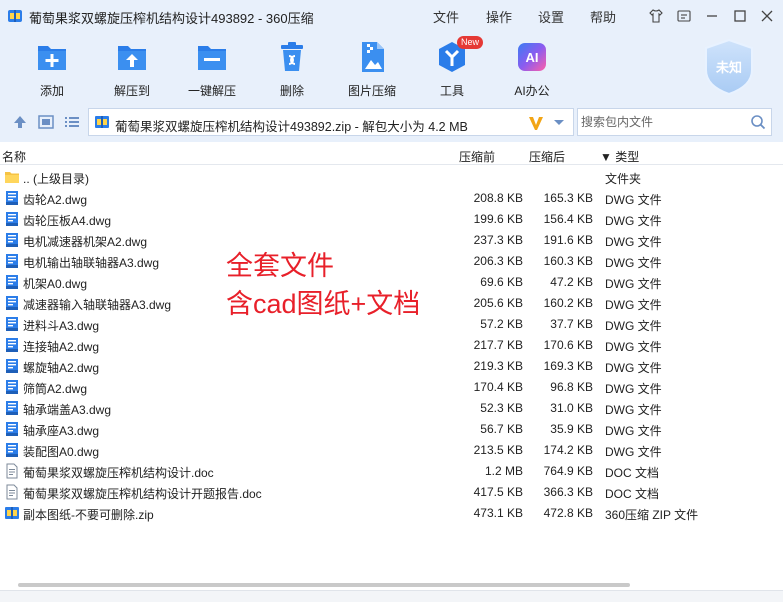 The image size is (783, 602). I want to click on minimize-icon, so click(712, 16).